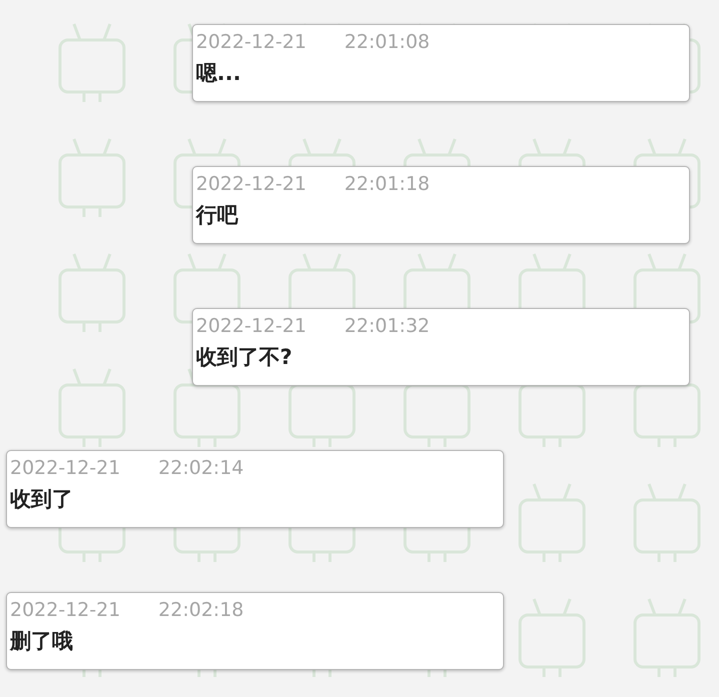 This screenshot has width=719, height=697. What do you see at coordinates (218, 215) in the screenshot?
I see `message-text: 行吧` at bounding box center [218, 215].